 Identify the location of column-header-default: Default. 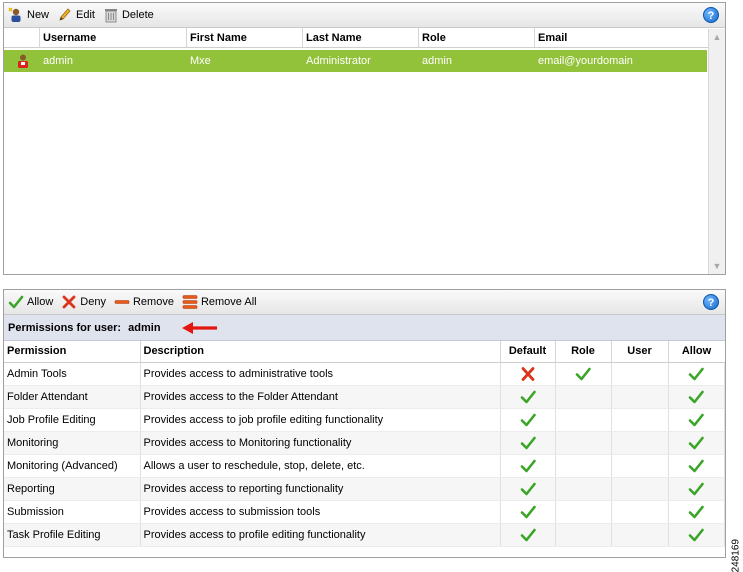
(528, 352).